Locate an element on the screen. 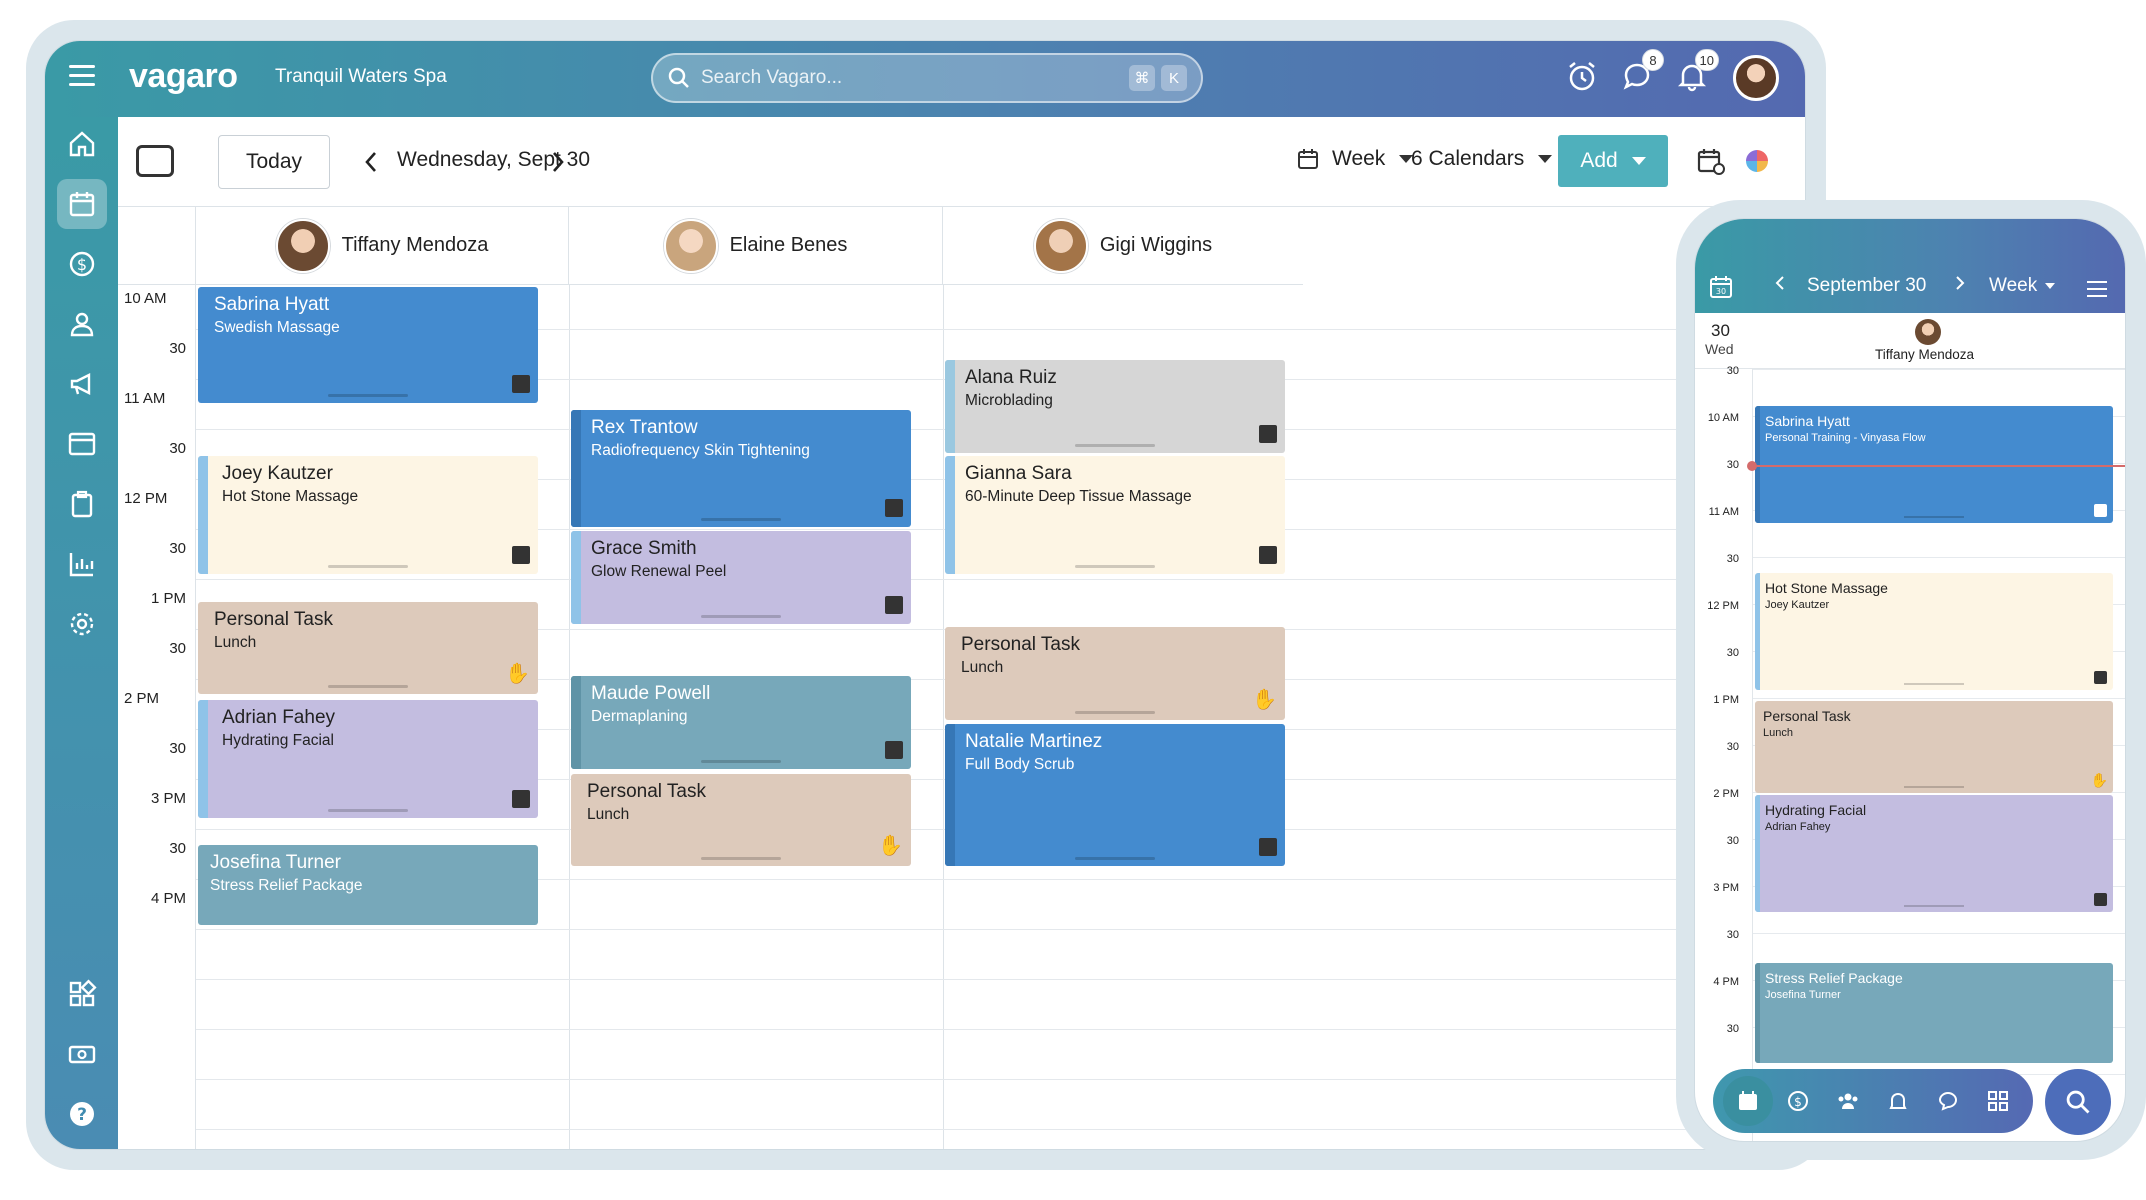  menu-icon is located at coordinates (82, 76).